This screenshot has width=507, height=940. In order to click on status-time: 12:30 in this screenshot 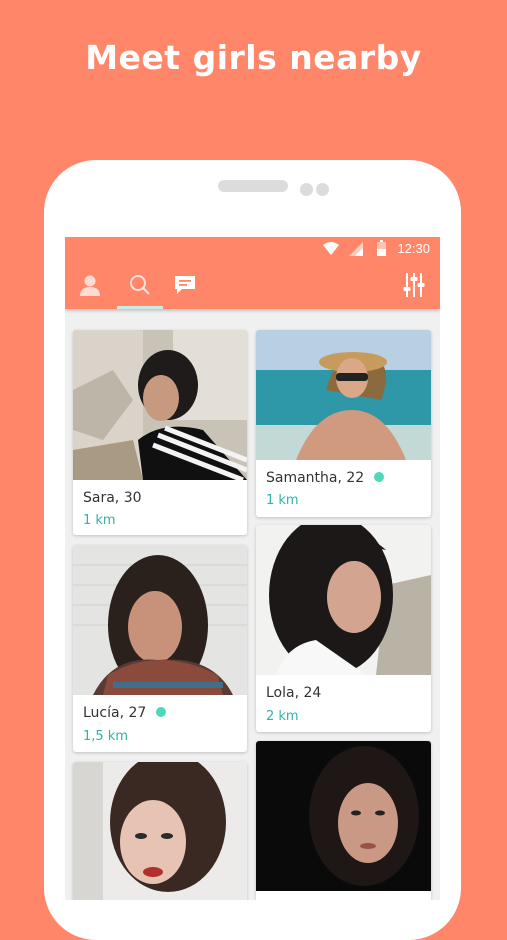, I will do `click(413, 248)`.